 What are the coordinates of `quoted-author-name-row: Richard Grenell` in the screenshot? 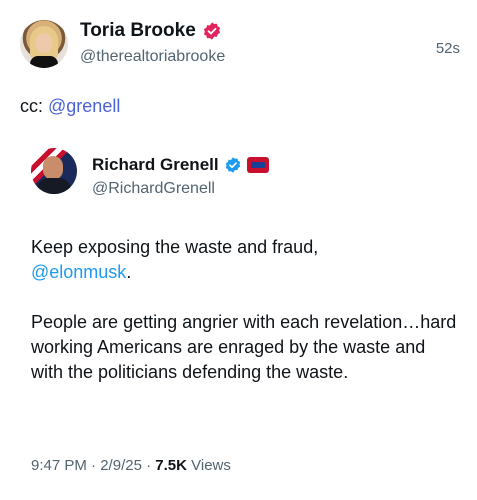 It's located at (180, 165).